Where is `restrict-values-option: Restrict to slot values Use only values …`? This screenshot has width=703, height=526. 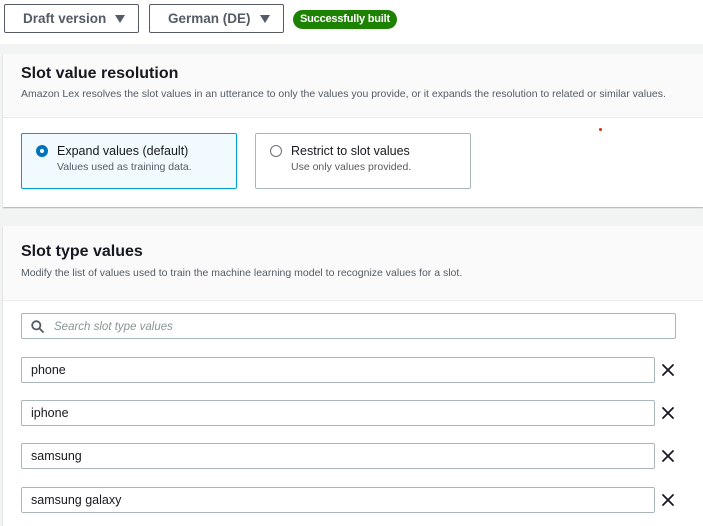
restrict-values-option: Restrict to slot values Use only values … is located at coordinates (363, 161).